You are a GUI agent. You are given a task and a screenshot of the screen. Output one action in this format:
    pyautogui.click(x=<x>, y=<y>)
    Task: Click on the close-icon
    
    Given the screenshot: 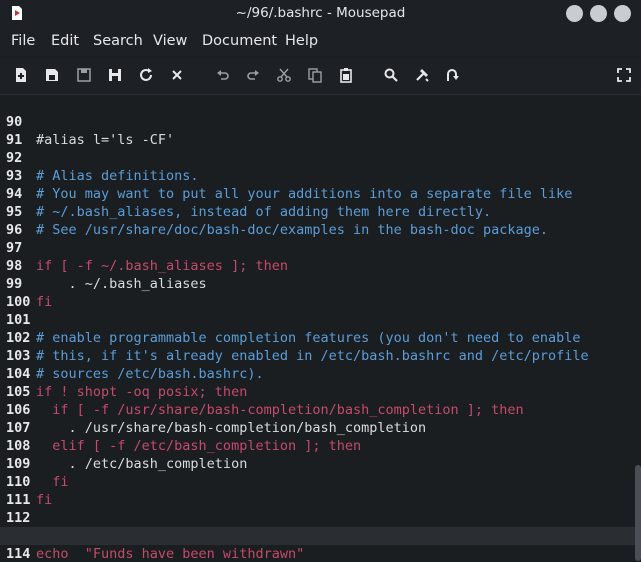 What is the action you would take?
    pyautogui.click(x=177, y=75)
    